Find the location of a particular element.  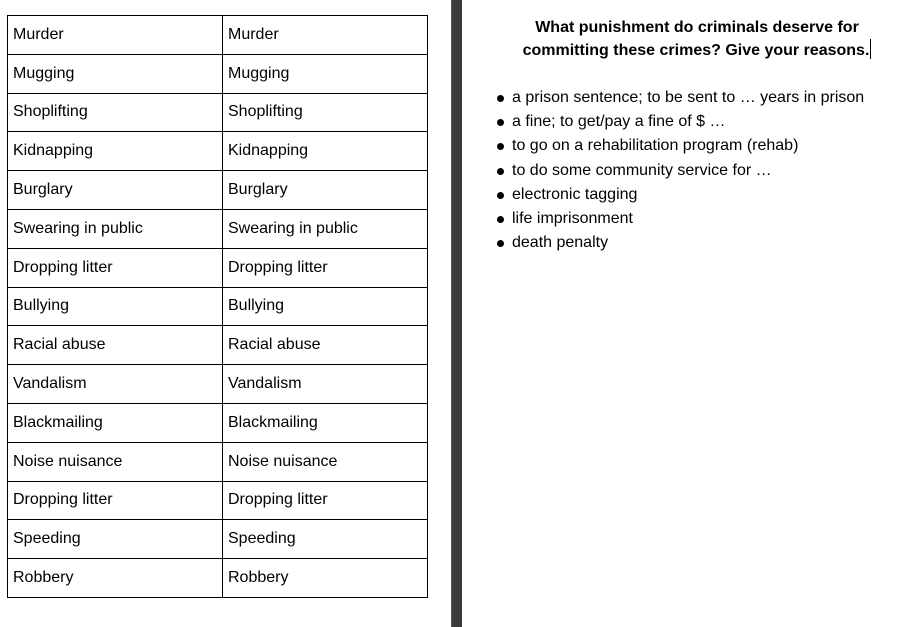

table-row: Shoplifting Shoplifting is located at coordinates (217, 112).